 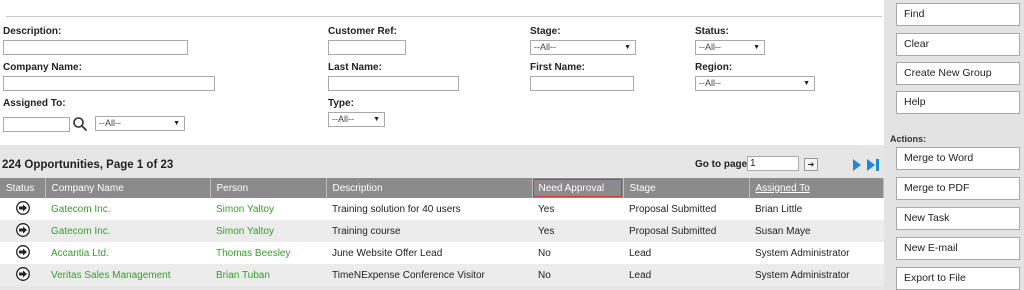 What do you see at coordinates (444, 16) in the screenshot?
I see `divider` at bounding box center [444, 16].